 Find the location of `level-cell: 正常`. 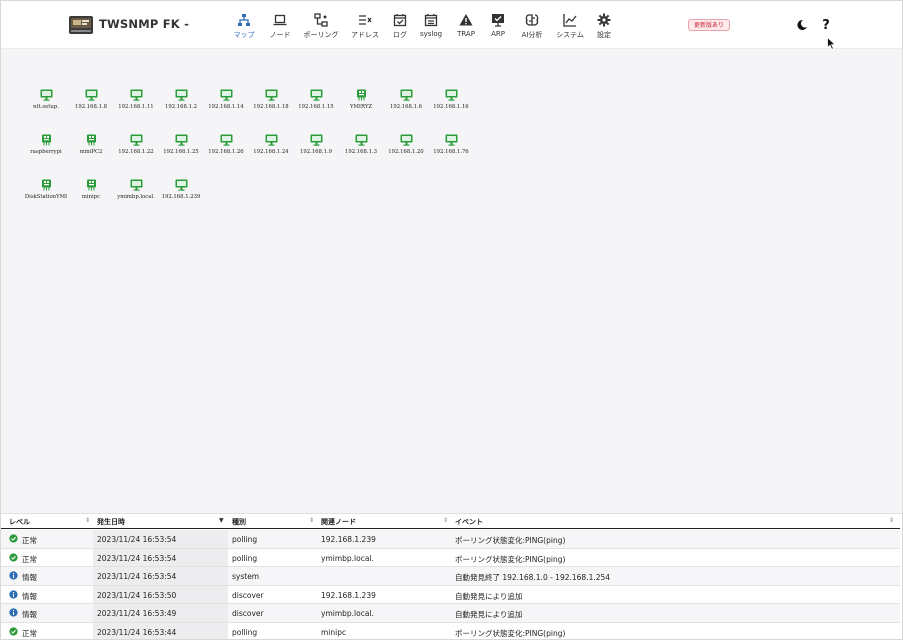

level-cell: 正常 is located at coordinates (29, 633).